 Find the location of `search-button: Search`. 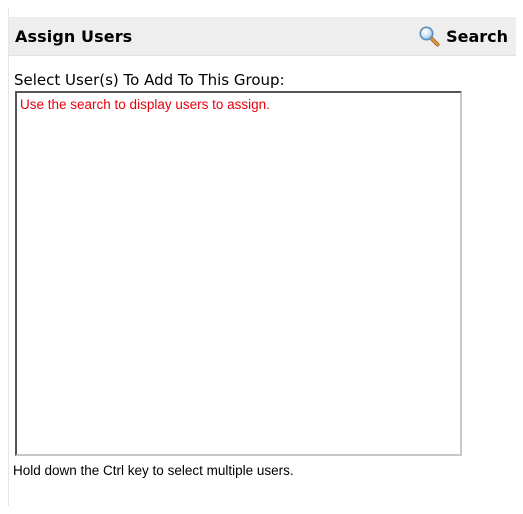

search-button: Search is located at coordinates (463, 36).